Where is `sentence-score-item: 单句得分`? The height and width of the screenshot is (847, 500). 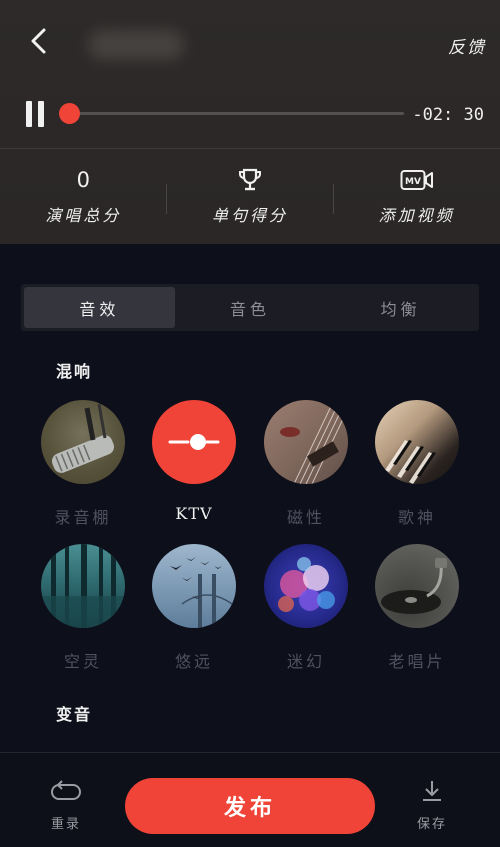
sentence-score-item: 单句得分 is located at coordinates (250, 196).